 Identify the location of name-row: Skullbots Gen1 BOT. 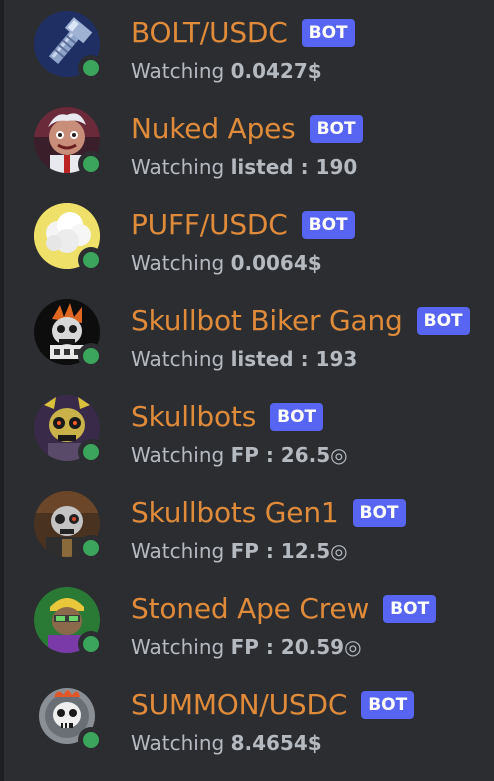
(268, 514).